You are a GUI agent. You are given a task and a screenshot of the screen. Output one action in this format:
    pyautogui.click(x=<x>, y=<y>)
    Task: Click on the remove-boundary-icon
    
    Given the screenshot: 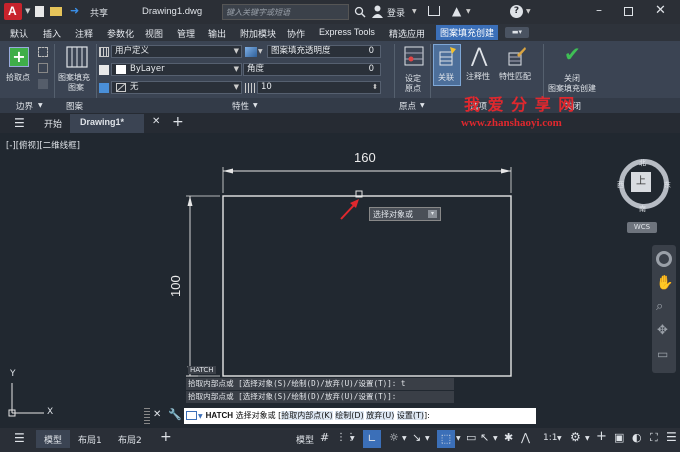 What is the action you would take?
    pyautogui.click(x=43, y=68)
    